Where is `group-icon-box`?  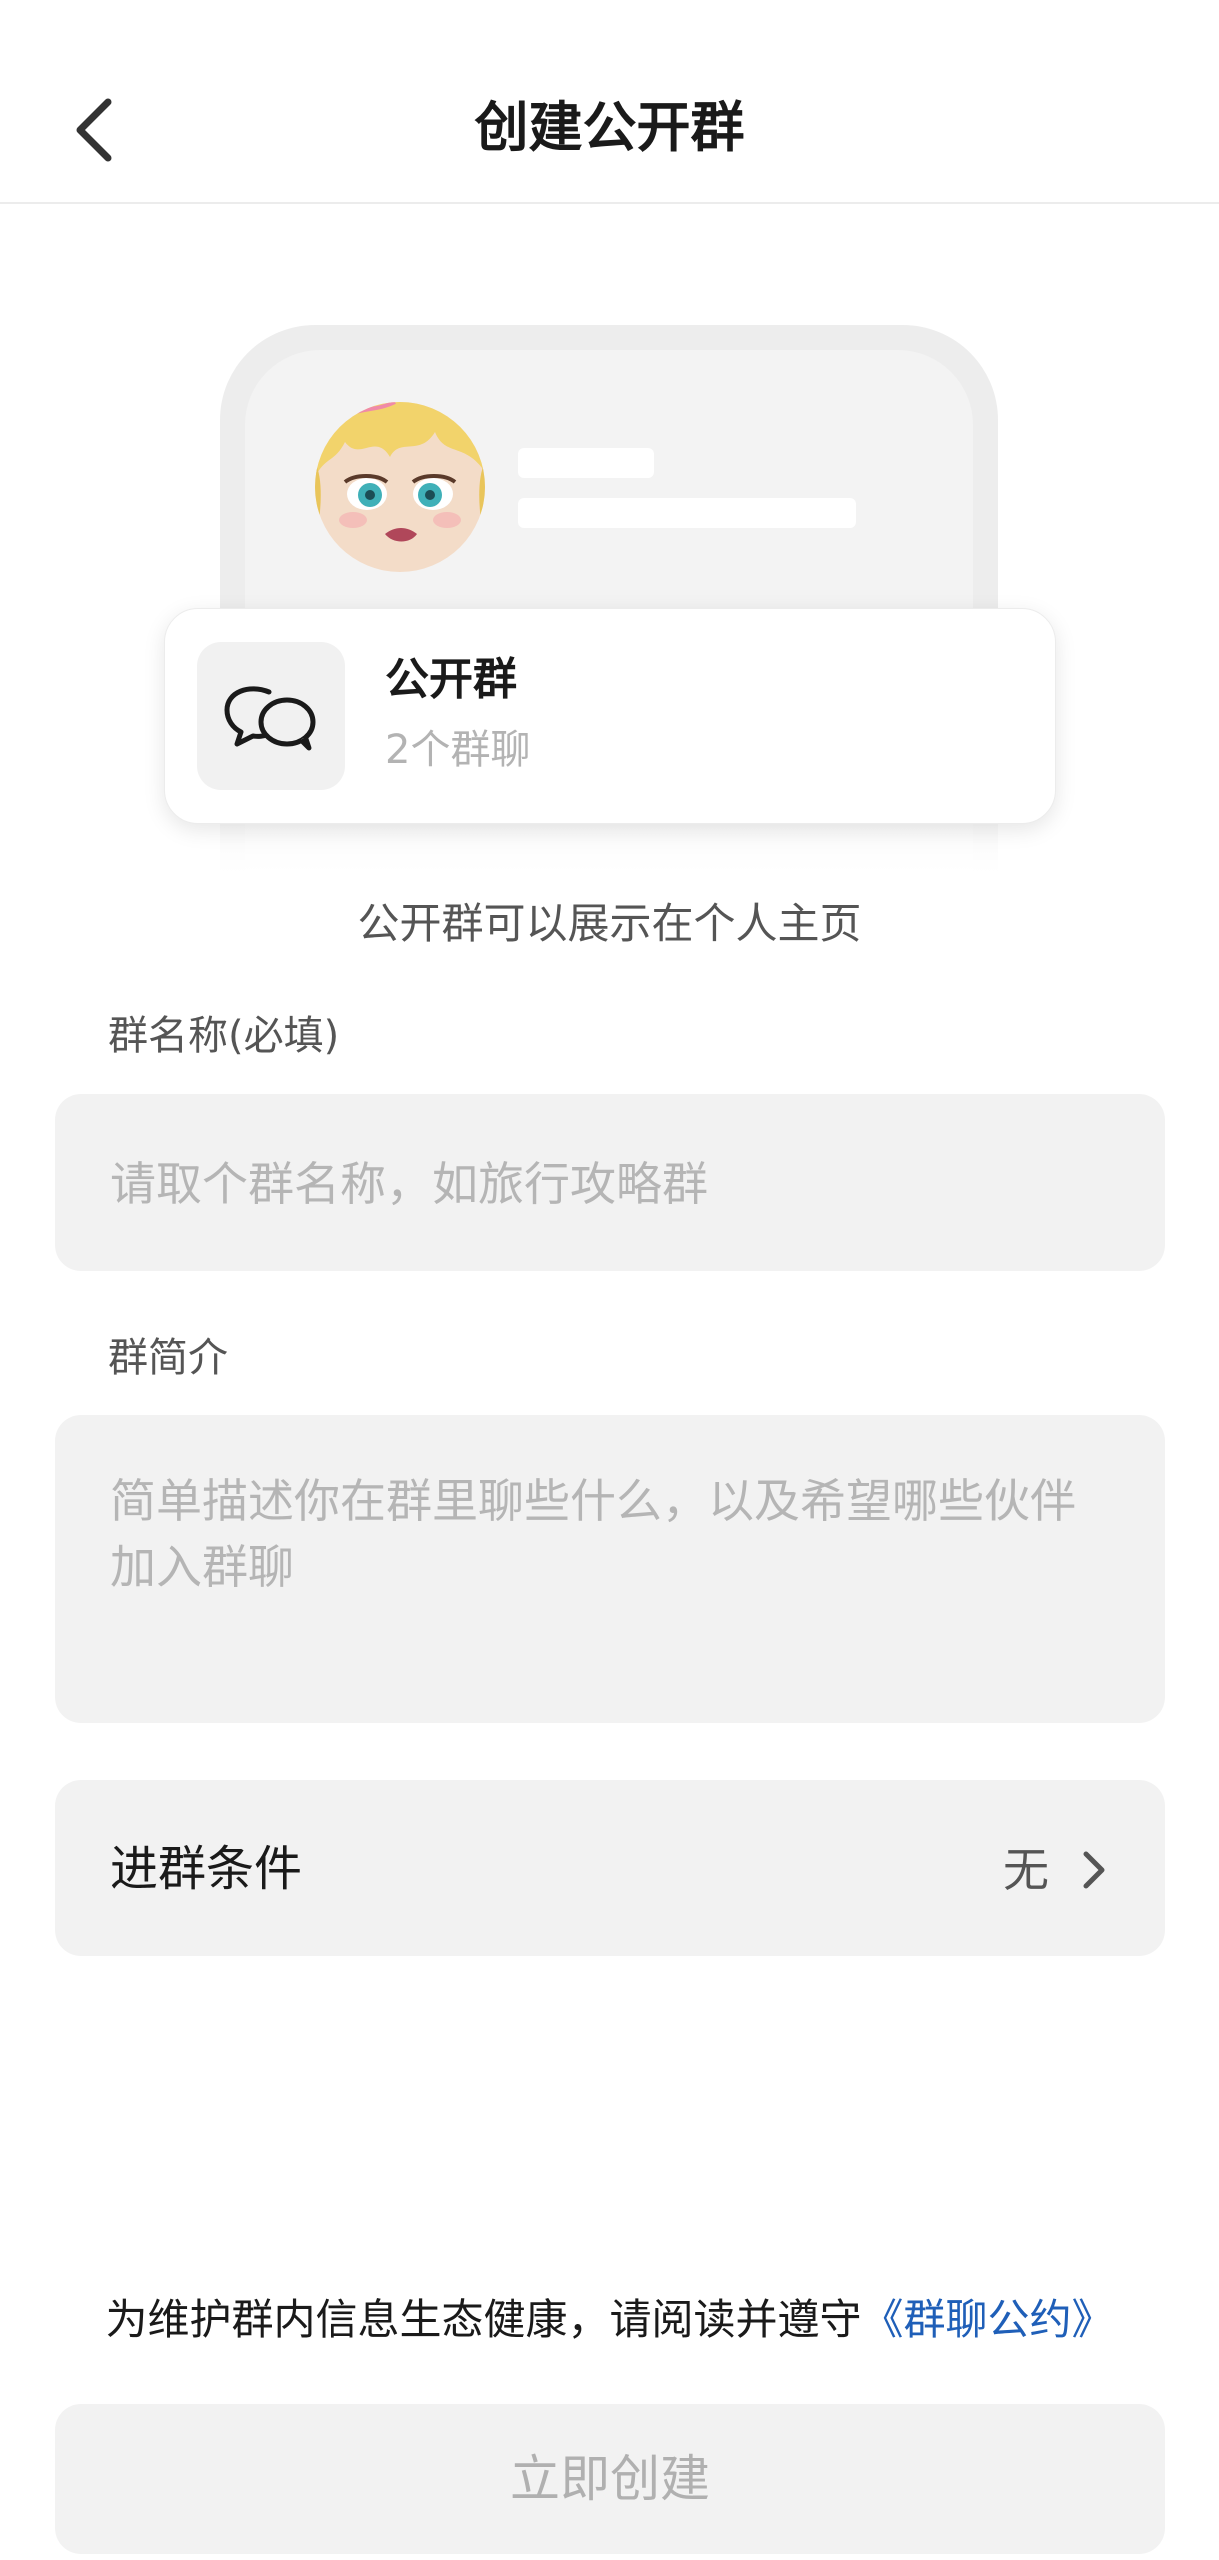
group-icon-box is located at coordinates (271, 716).